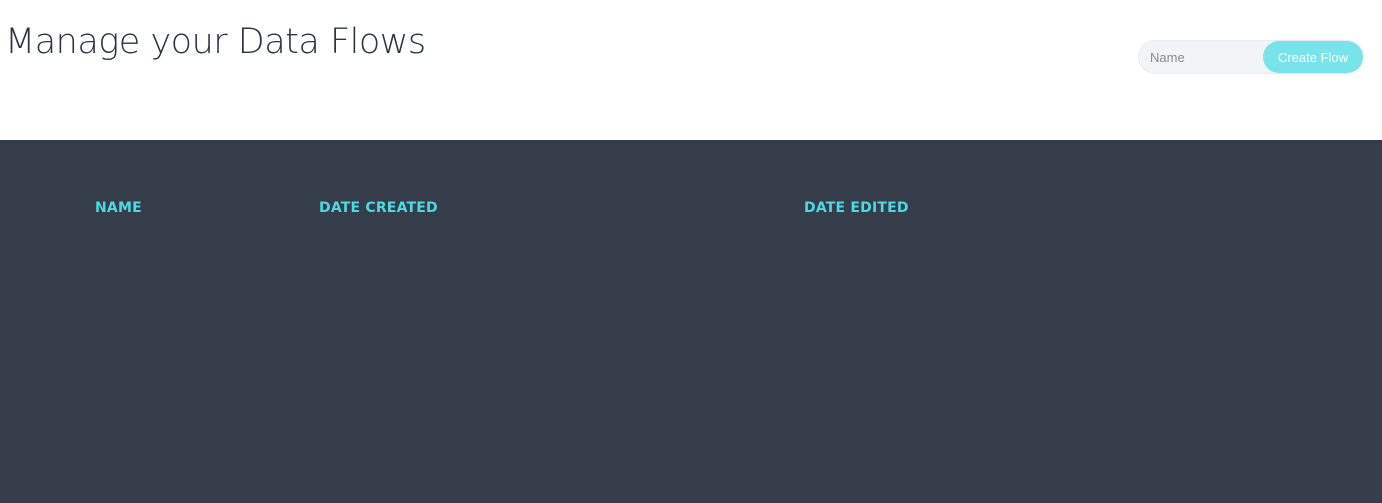  I want to click on create-flow-button: Create Flow, so click(1313, 57).